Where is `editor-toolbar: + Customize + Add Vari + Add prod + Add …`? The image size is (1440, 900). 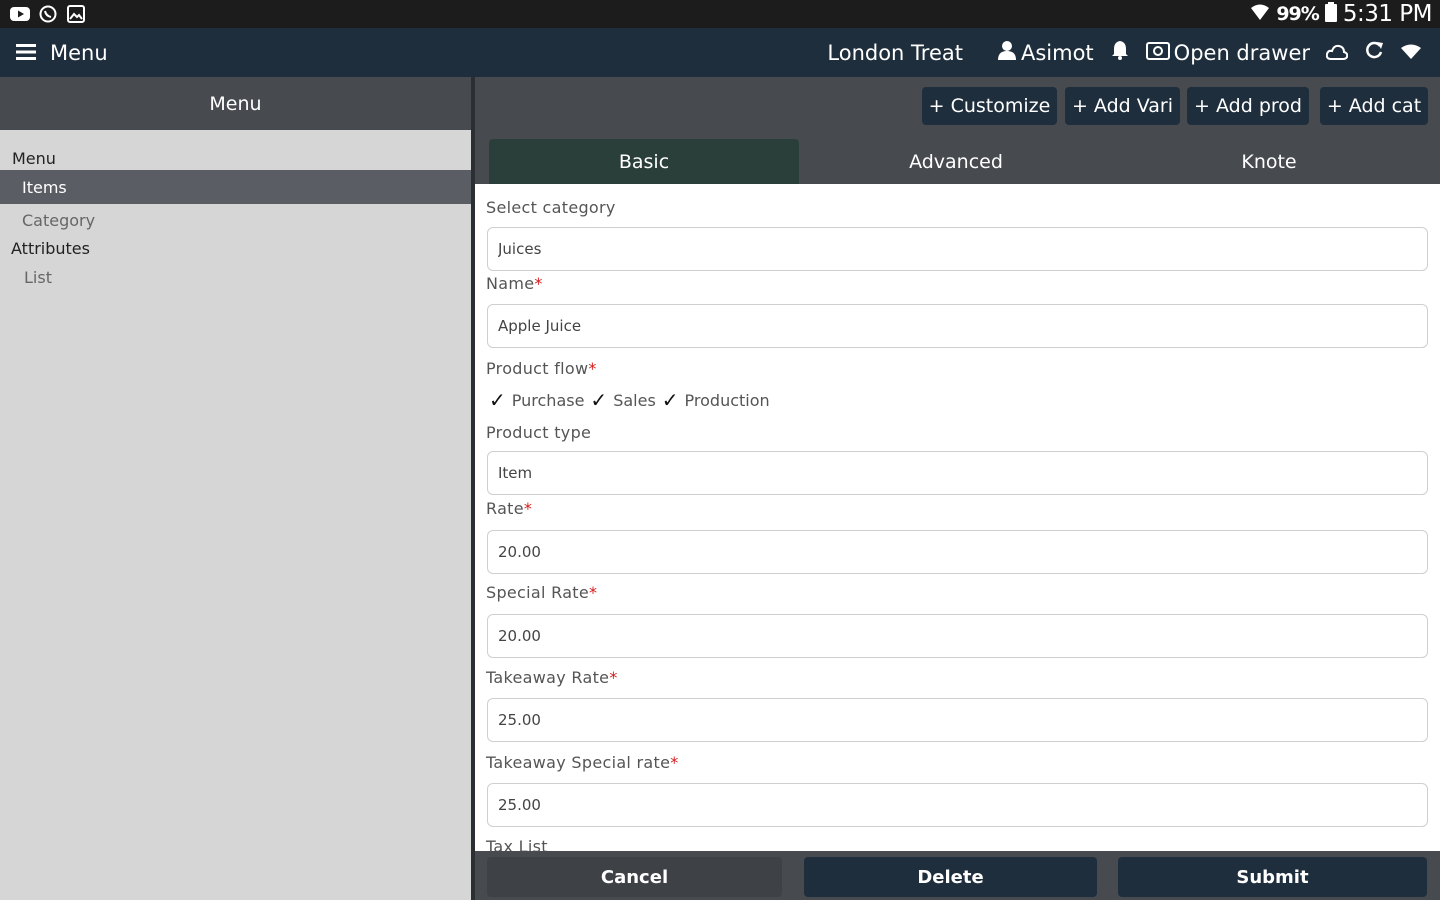
editor-toolbar: + Customize + Add Vari + Add prod + Add … is located at coordinates (957, 130).